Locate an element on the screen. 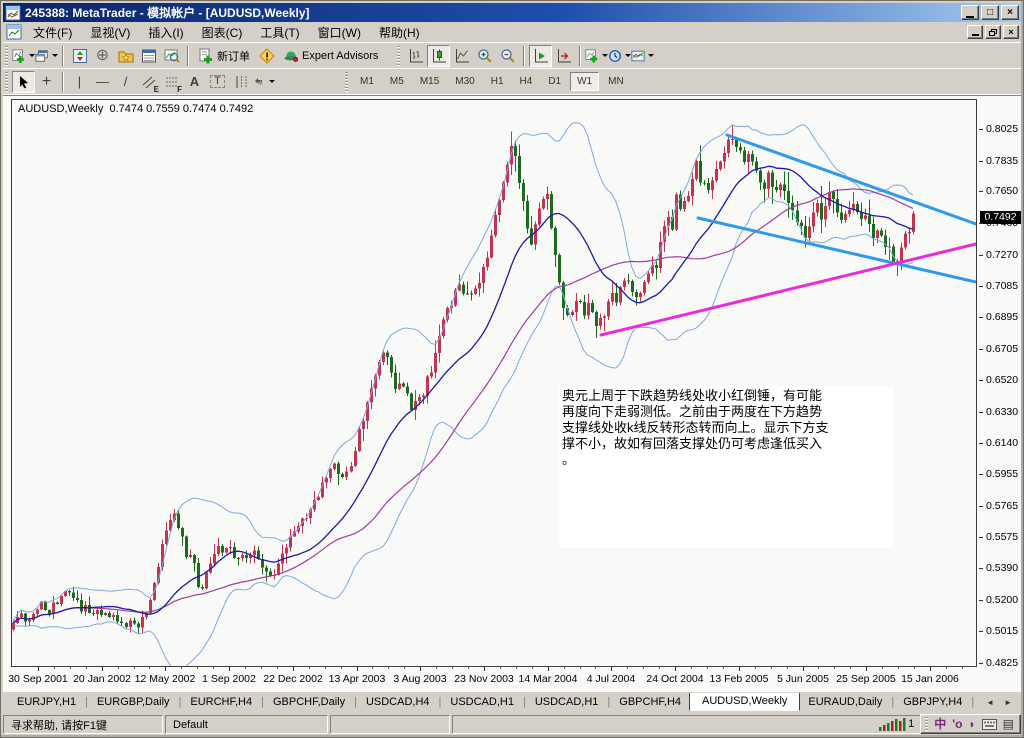 This screenshot has width=1024, height=738. data-window-button: ⊕ is located at coordinates (102, 56).